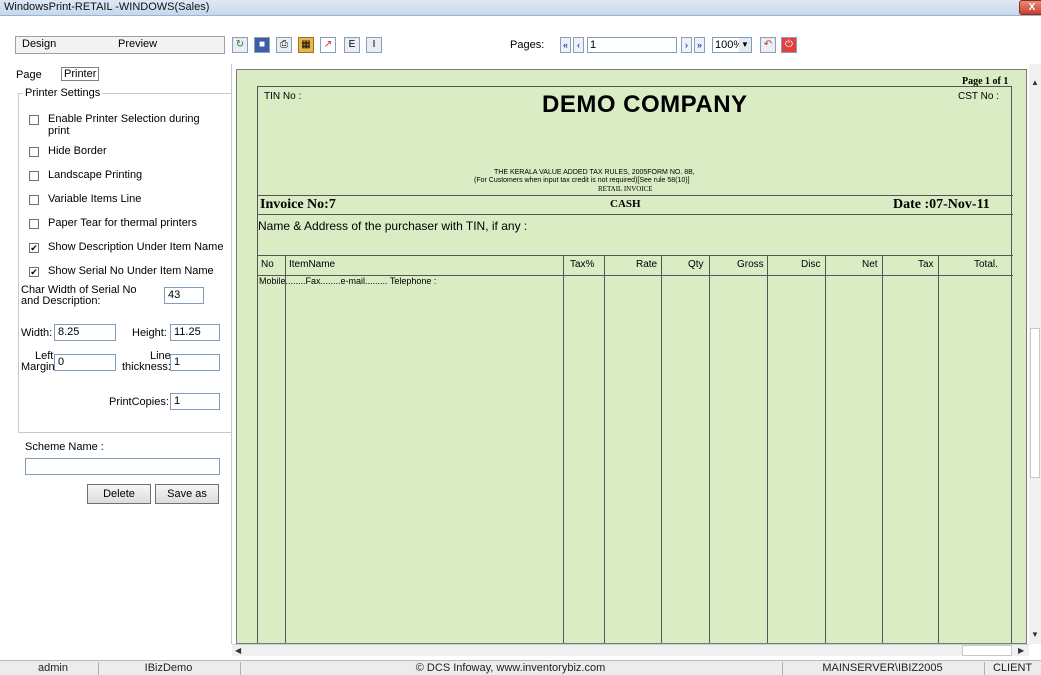  I want to click on column-header-qty: Qty, so click(696, 264).